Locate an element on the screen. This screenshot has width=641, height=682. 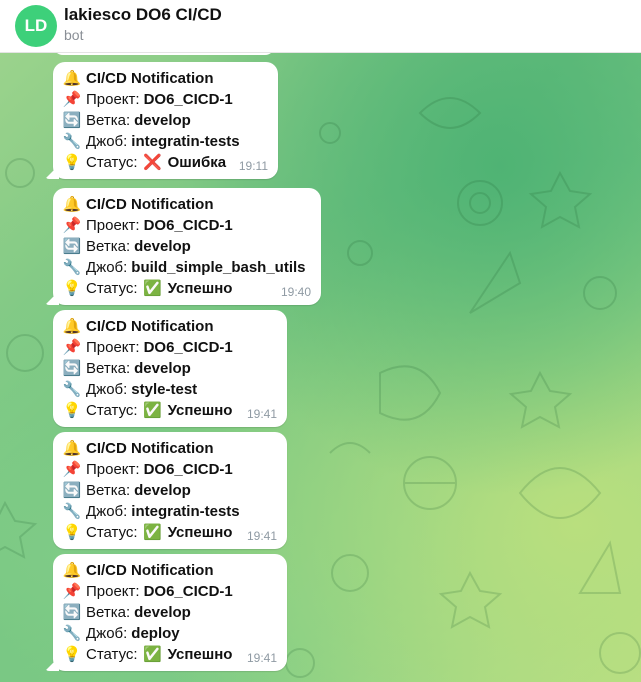
message-time: 19:40 is located at coordinates (295, 292).